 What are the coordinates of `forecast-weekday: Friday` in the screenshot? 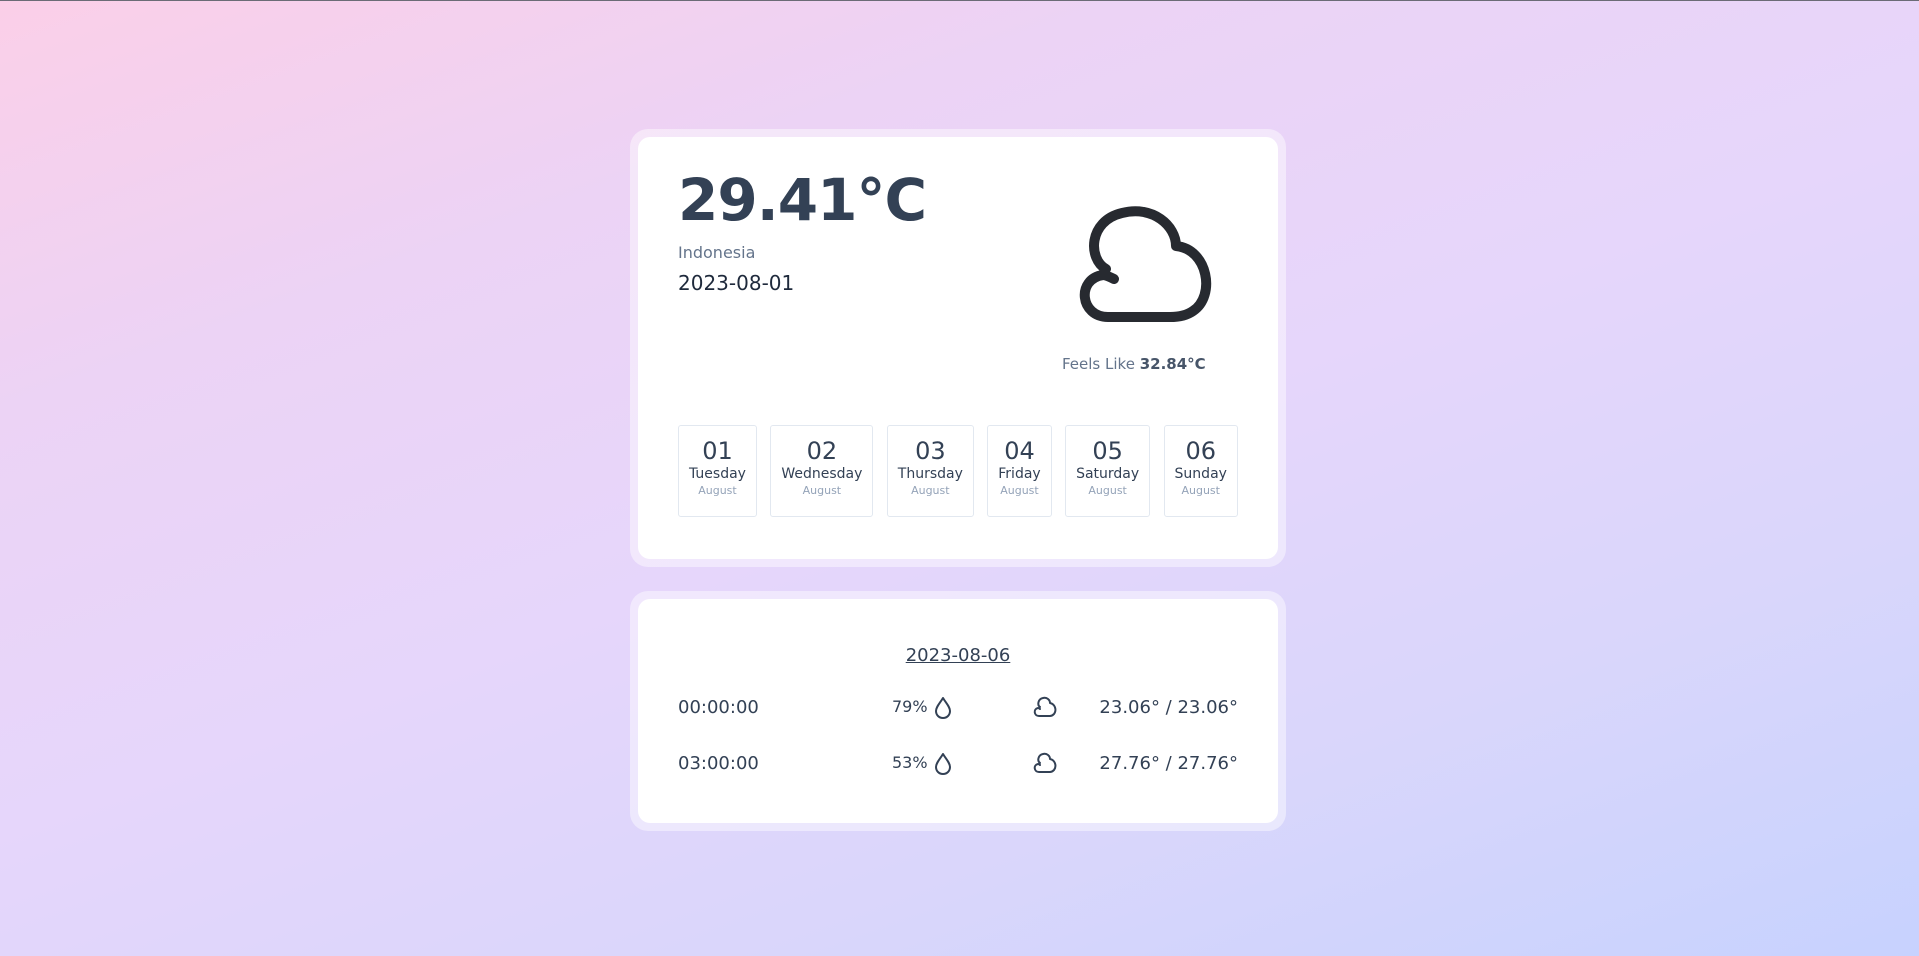 It's located at (1019, 474).